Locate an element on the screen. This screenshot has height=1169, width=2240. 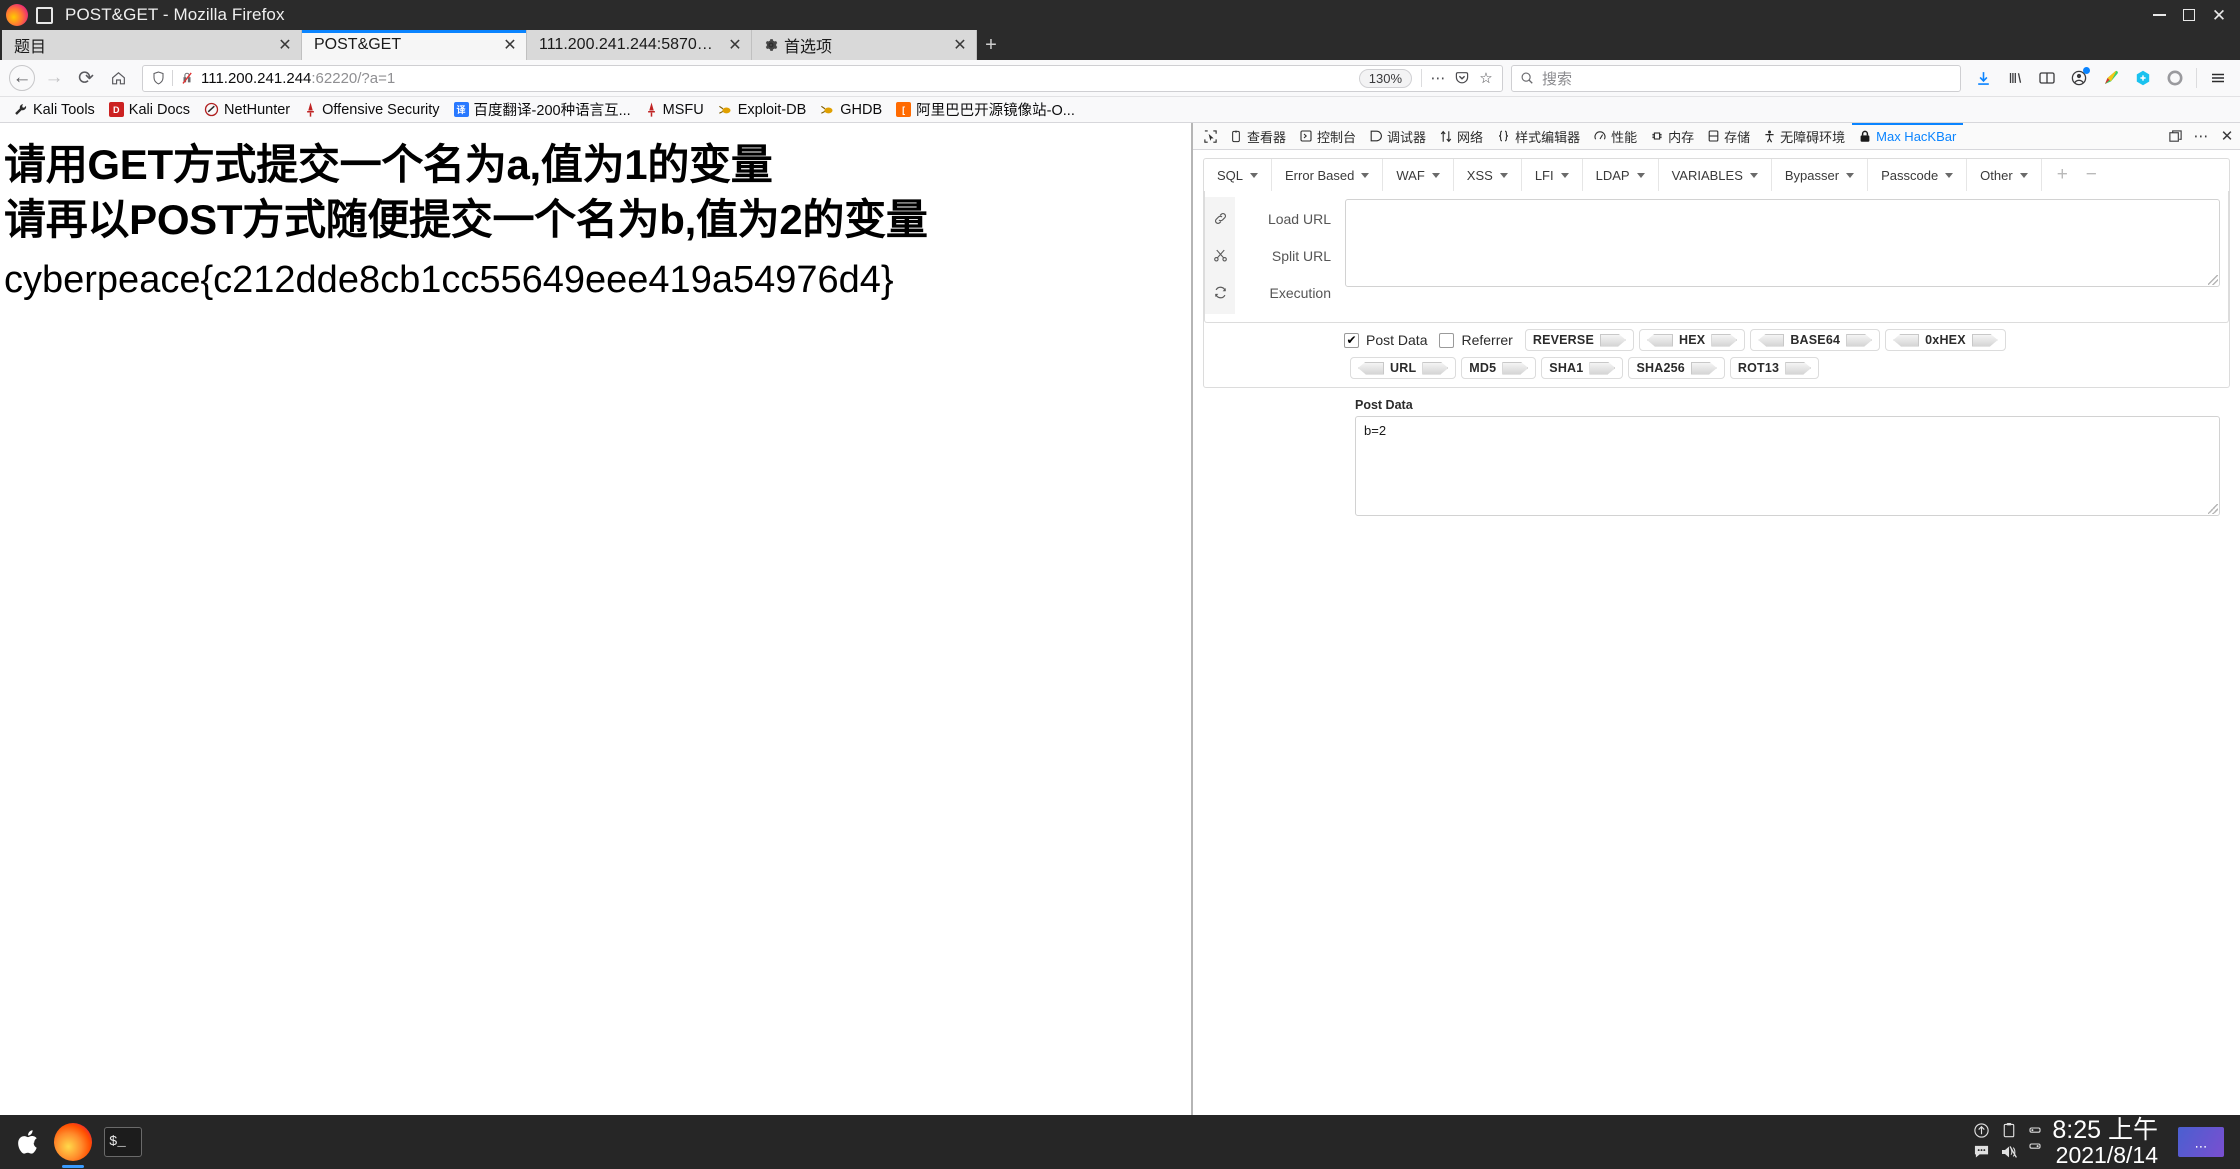
reload-button: ⟳ is located at coordinates (86, 78).